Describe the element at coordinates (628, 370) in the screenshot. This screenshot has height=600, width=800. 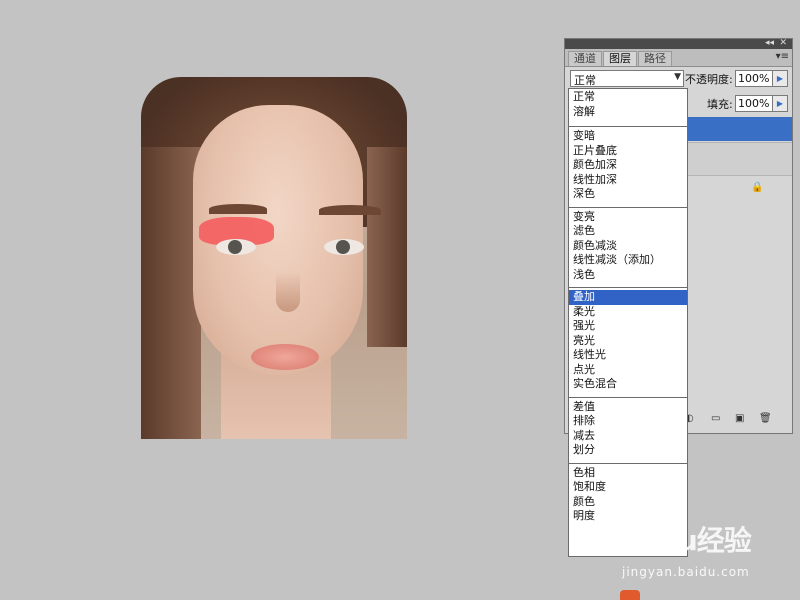
I see `blend-mode-option: 点光` at that location.